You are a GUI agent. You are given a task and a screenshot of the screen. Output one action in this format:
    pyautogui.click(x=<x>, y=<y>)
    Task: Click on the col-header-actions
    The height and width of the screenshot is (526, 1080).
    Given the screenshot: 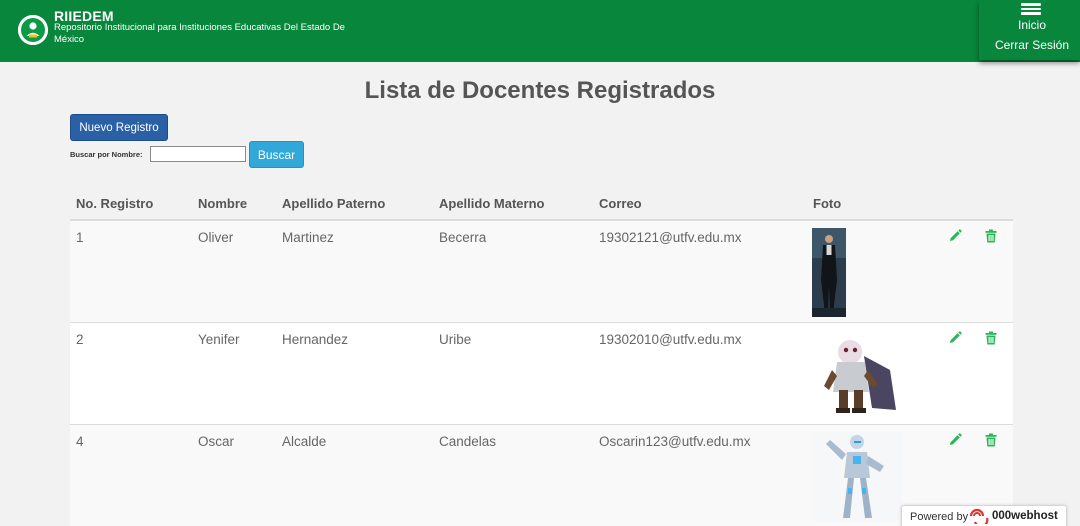 What is the action you would take?
    pyautogui.click(x=977, y=204)
    